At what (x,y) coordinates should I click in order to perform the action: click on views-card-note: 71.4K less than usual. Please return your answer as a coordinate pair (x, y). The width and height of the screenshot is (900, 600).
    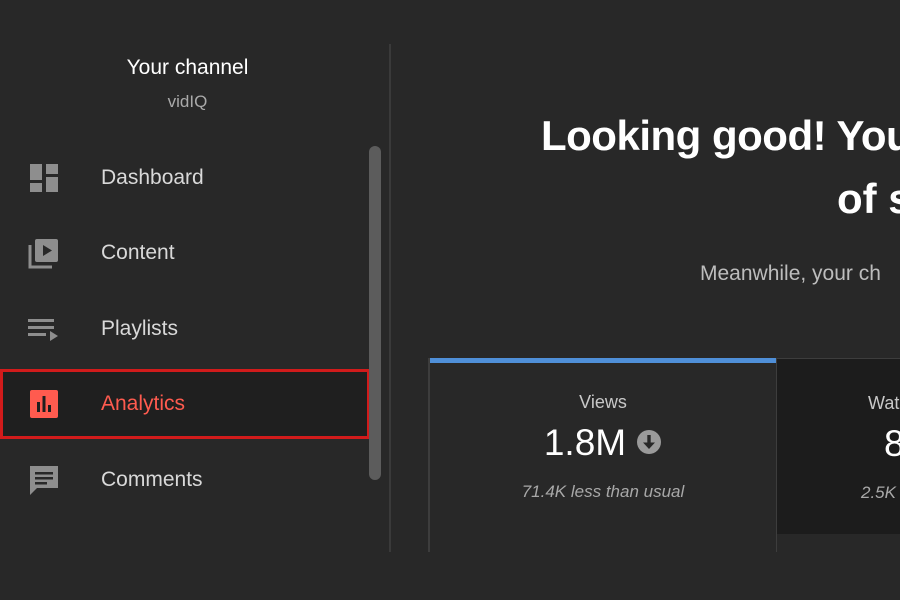
    Looking at the image, I should click on (603, 491).